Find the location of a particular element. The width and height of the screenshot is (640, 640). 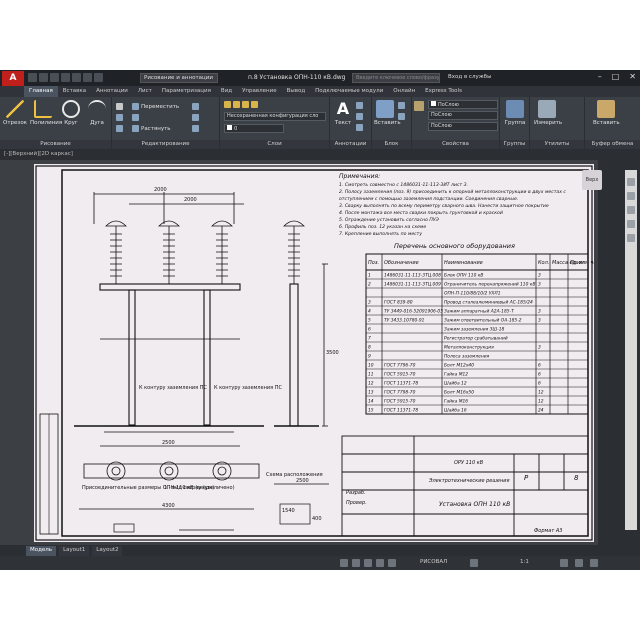

fillet-icon is located at coordinates (196, 117).